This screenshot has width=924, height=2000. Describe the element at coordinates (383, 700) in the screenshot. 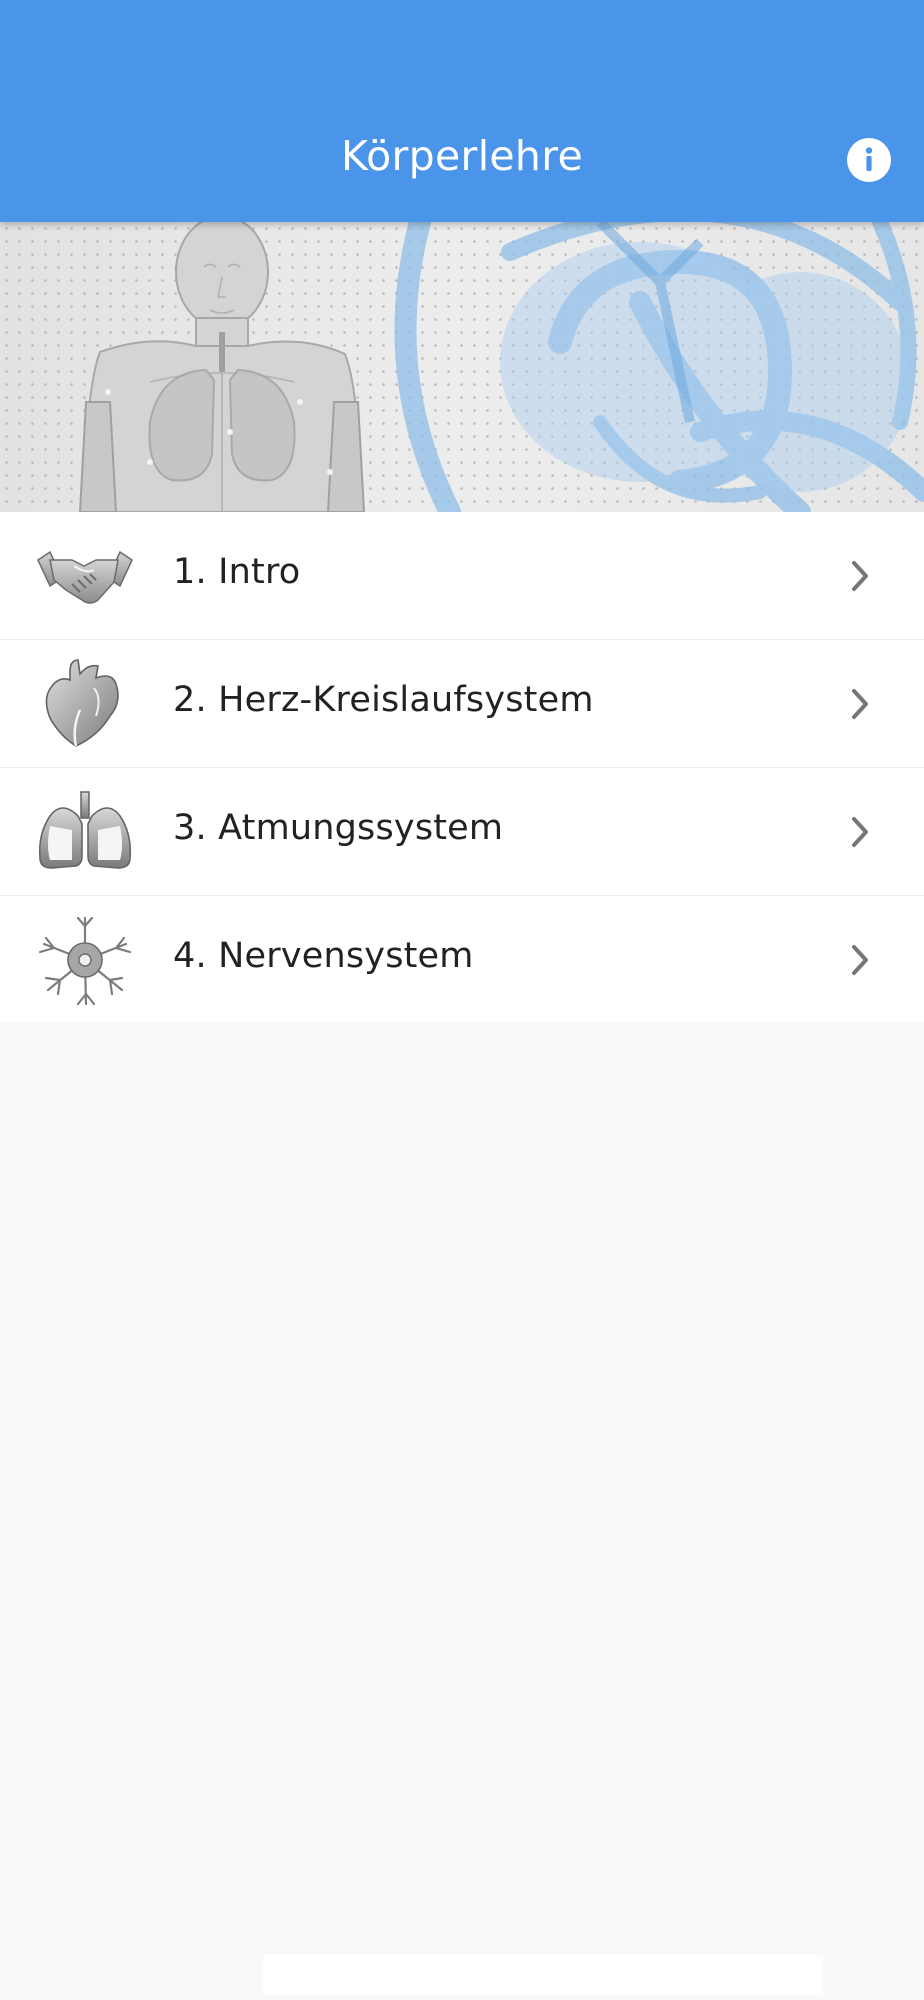

I see `list-item-label: 2. Herz-Kreislaufsystem` at that location.